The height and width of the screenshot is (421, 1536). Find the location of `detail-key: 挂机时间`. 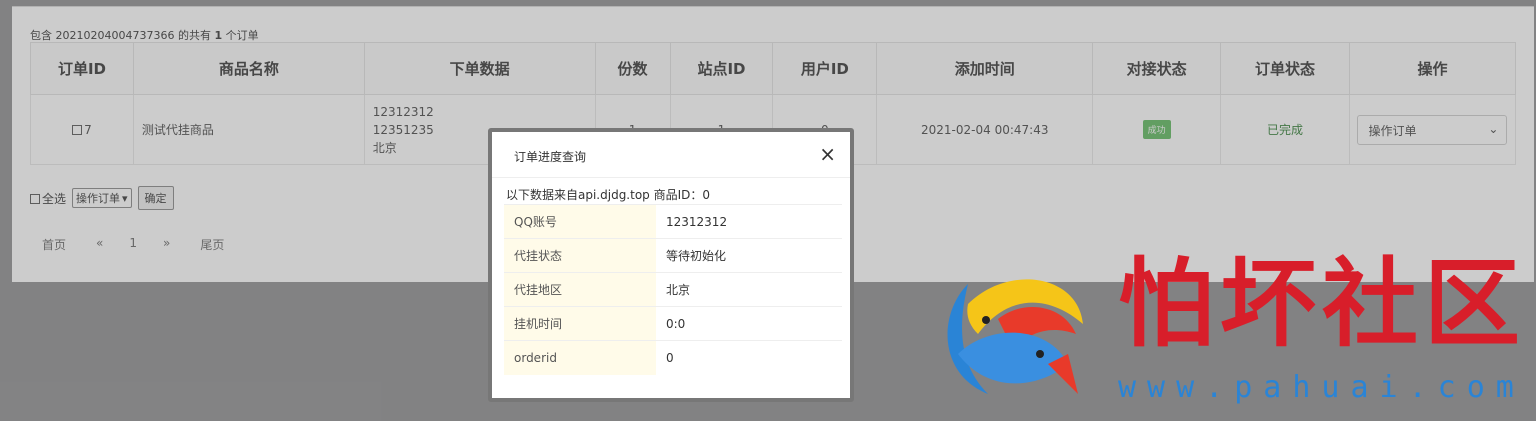

detail-key: 挂机时间 is located at coordinates (580, 323).